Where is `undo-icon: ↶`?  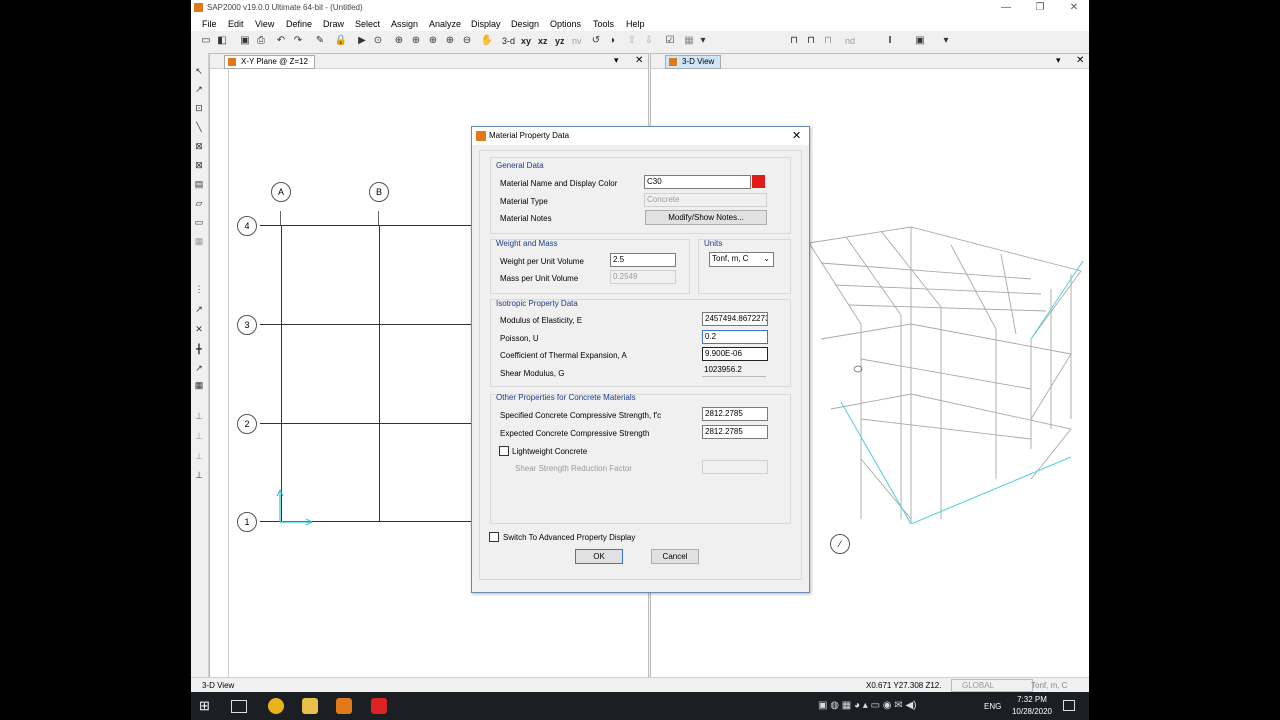 undo-icon: ↶ is located at coordinates (281, 41).